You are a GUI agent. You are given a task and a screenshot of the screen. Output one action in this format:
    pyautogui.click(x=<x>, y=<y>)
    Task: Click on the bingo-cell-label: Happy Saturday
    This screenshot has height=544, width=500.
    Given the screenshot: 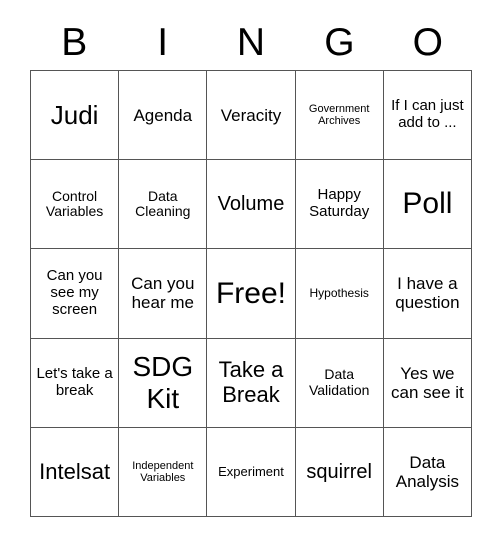 What is the action you would take?
    pyautogui.click(x=339, y=203)
    